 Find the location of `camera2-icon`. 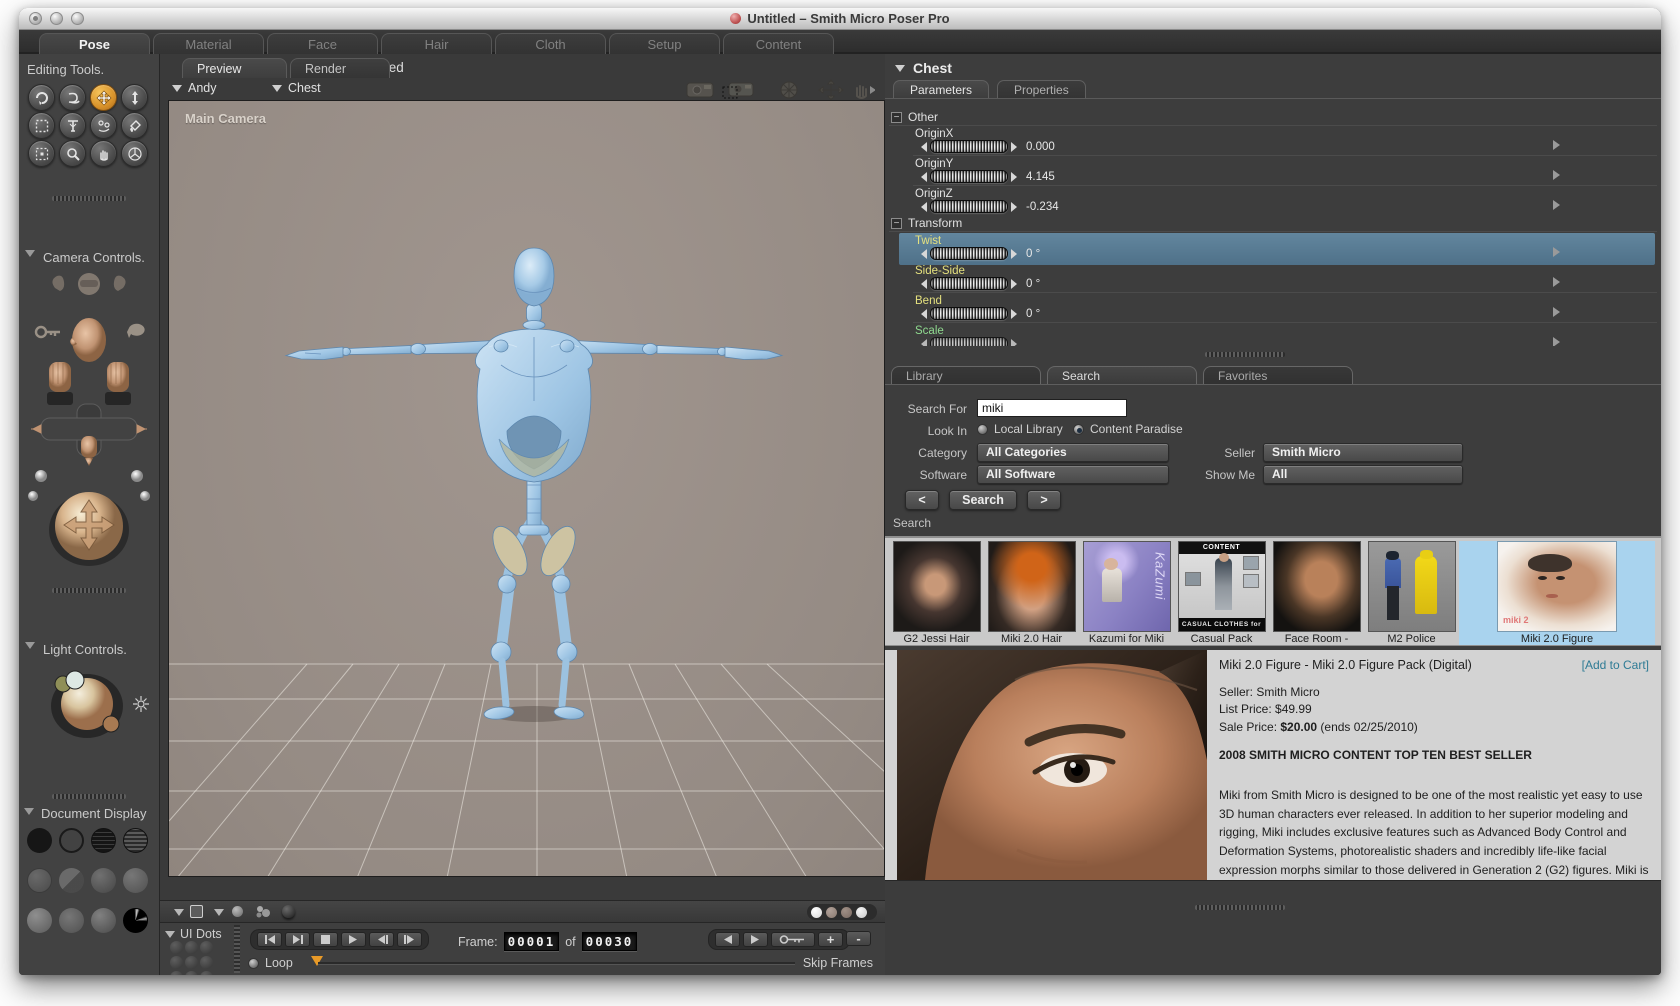

camera2-icon is located at coordinates (738, 90).